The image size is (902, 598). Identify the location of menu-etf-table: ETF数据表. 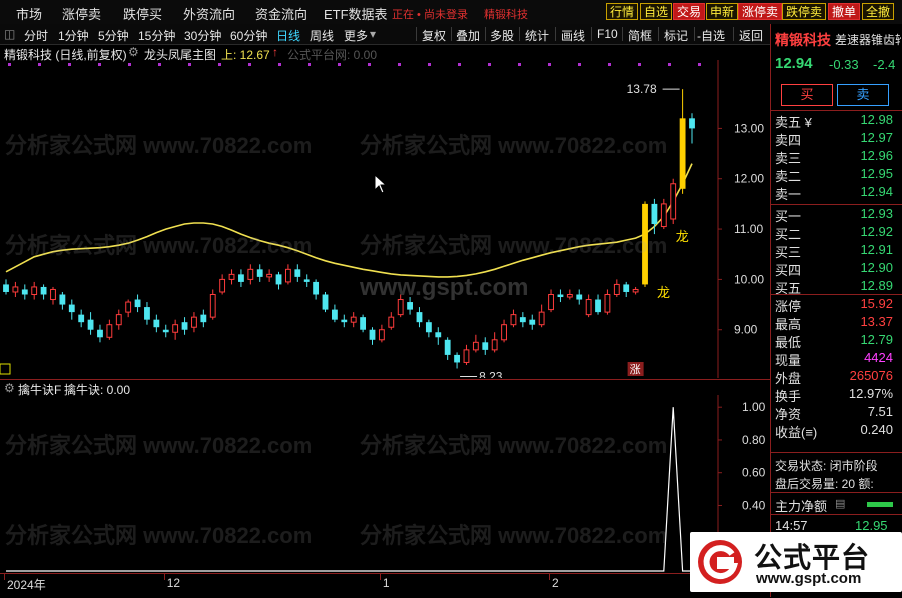
(356, 13).